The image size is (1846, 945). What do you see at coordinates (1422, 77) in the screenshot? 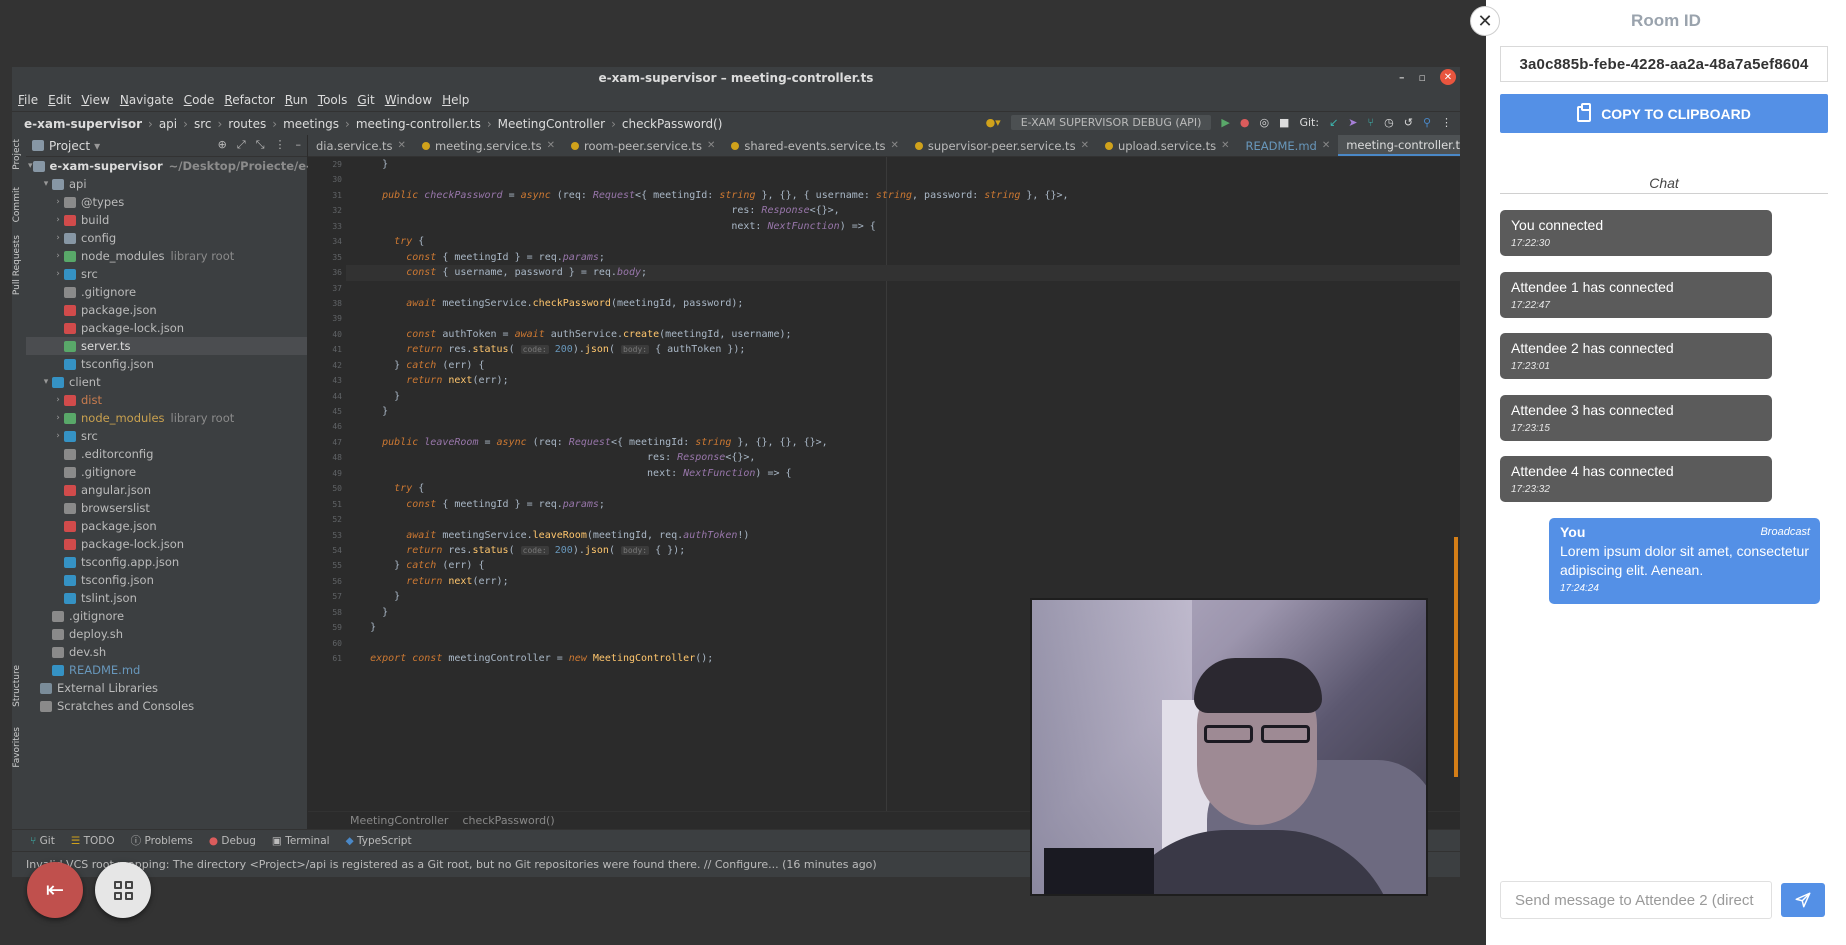
I see `maximize-icon: ▫` at bounding box center [1422, 77].